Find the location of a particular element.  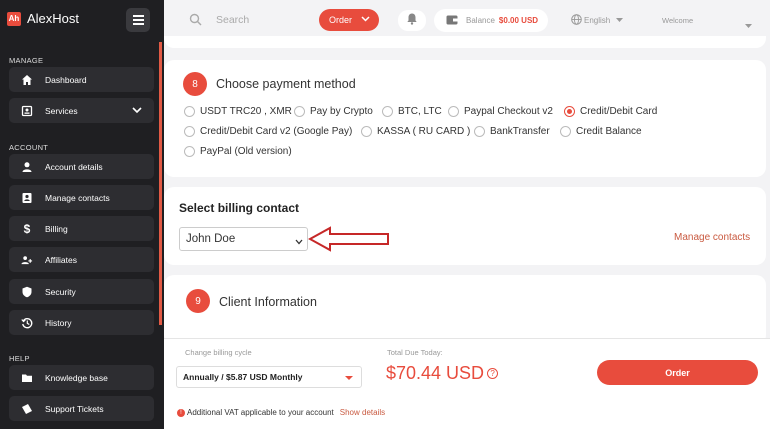

billing-cycle-select: Annually / $5.87 USD Monthly is located at coordinates (269, 377).